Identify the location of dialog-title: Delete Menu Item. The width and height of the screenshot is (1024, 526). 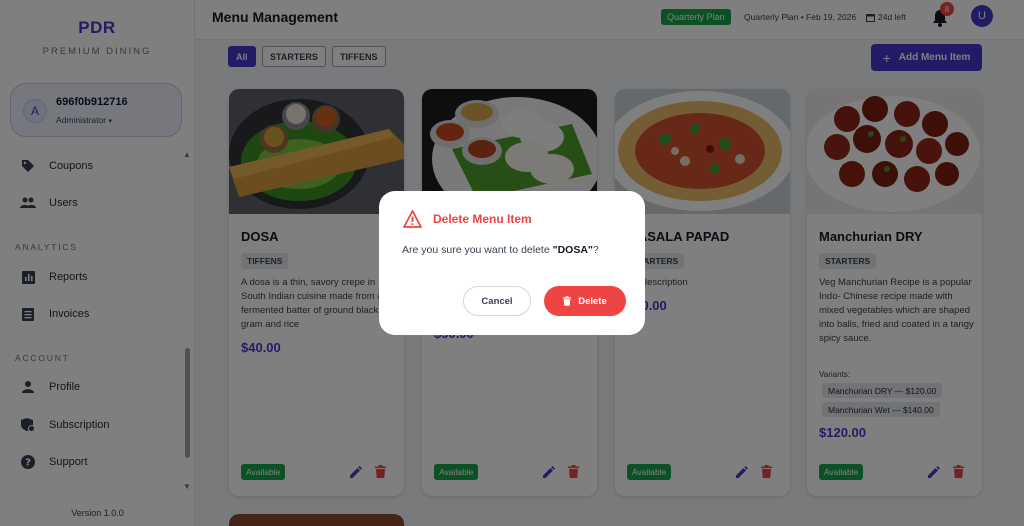
(482, 219).